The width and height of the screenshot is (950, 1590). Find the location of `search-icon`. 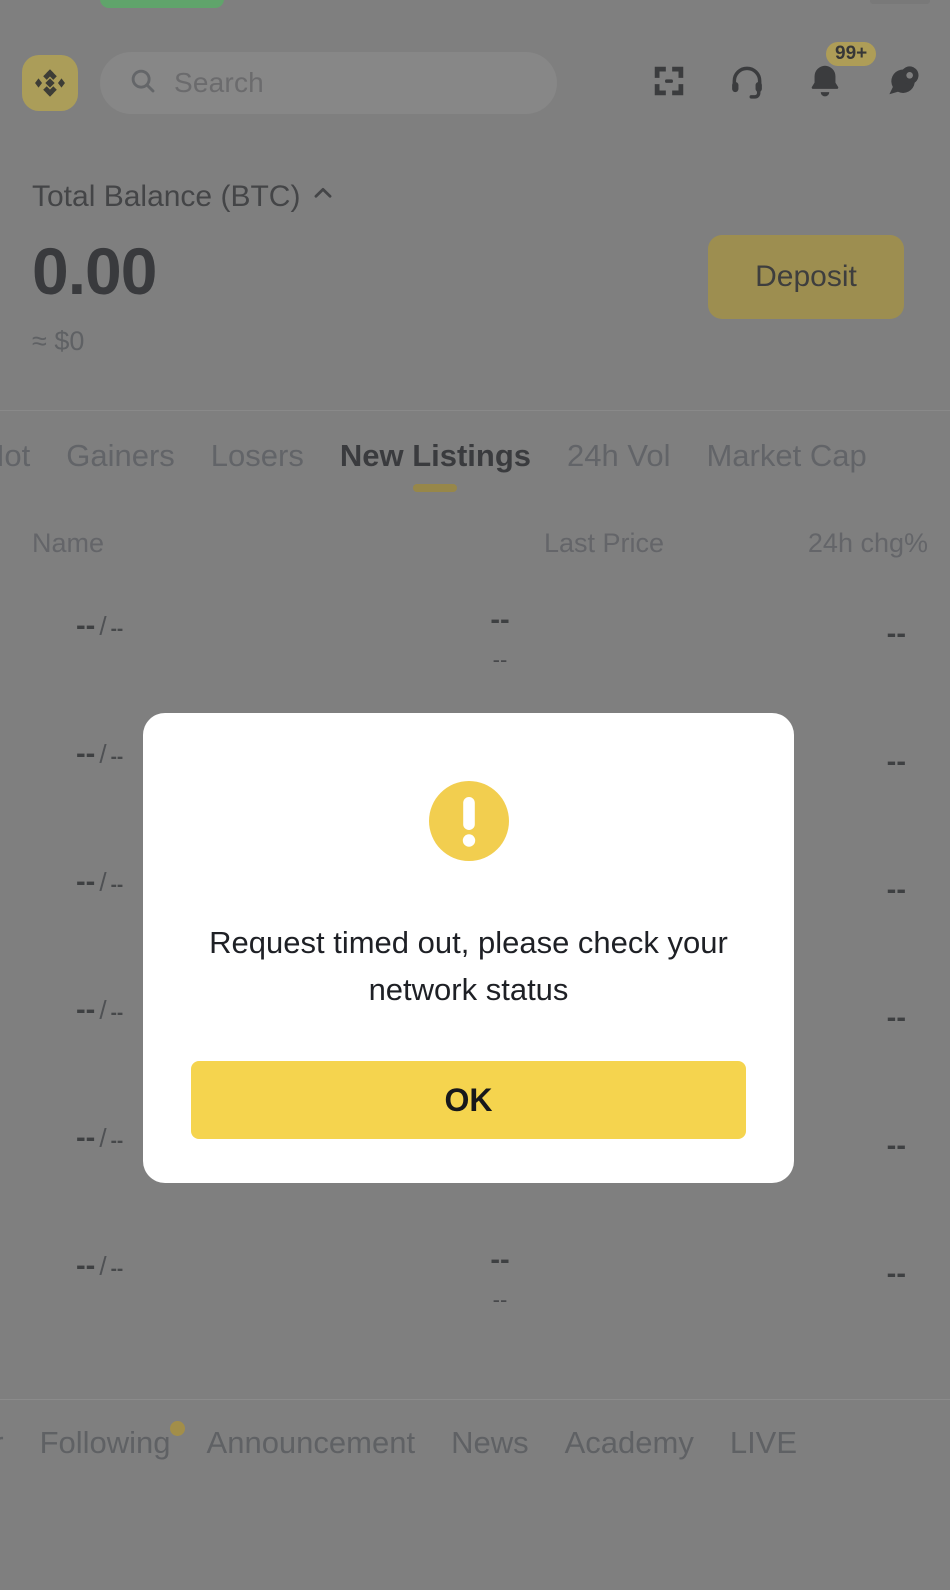

search-icon is located at coordinates (143, 83).